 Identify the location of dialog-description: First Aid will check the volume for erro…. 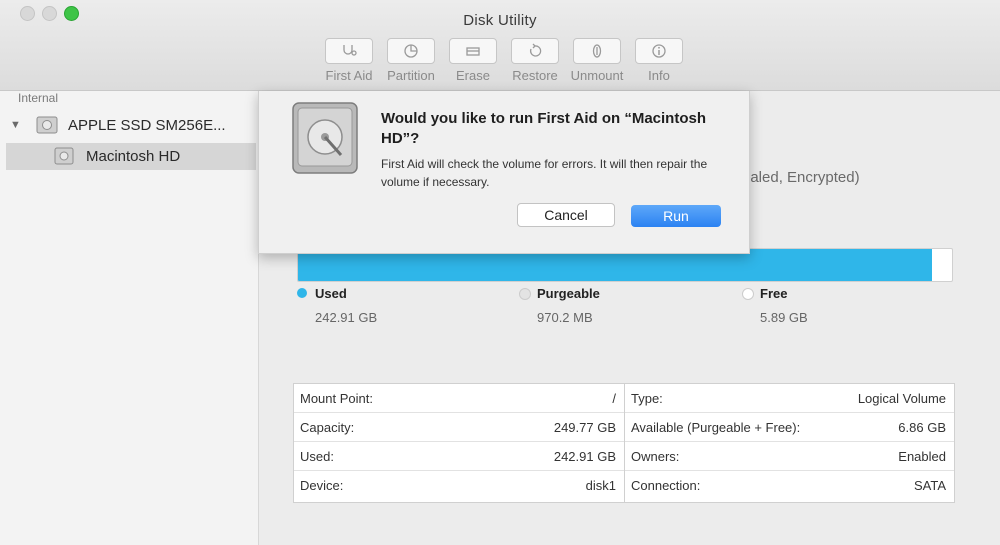
(544, 173).